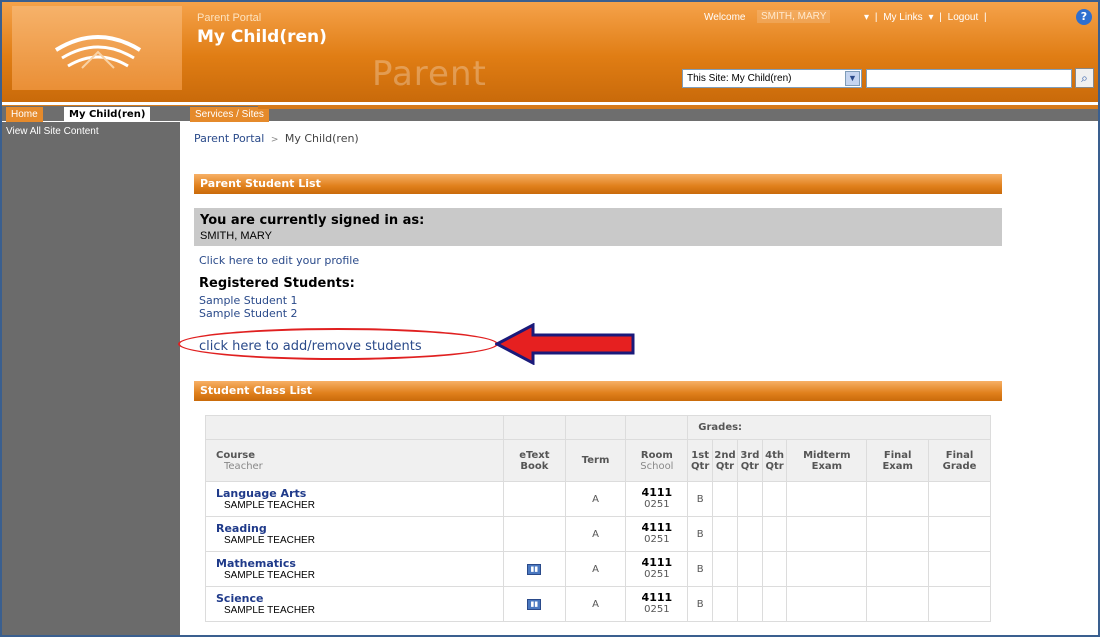  Describe the element at coordinates (338, 344) in the screenshot. I see `annotation-oval` at that location.